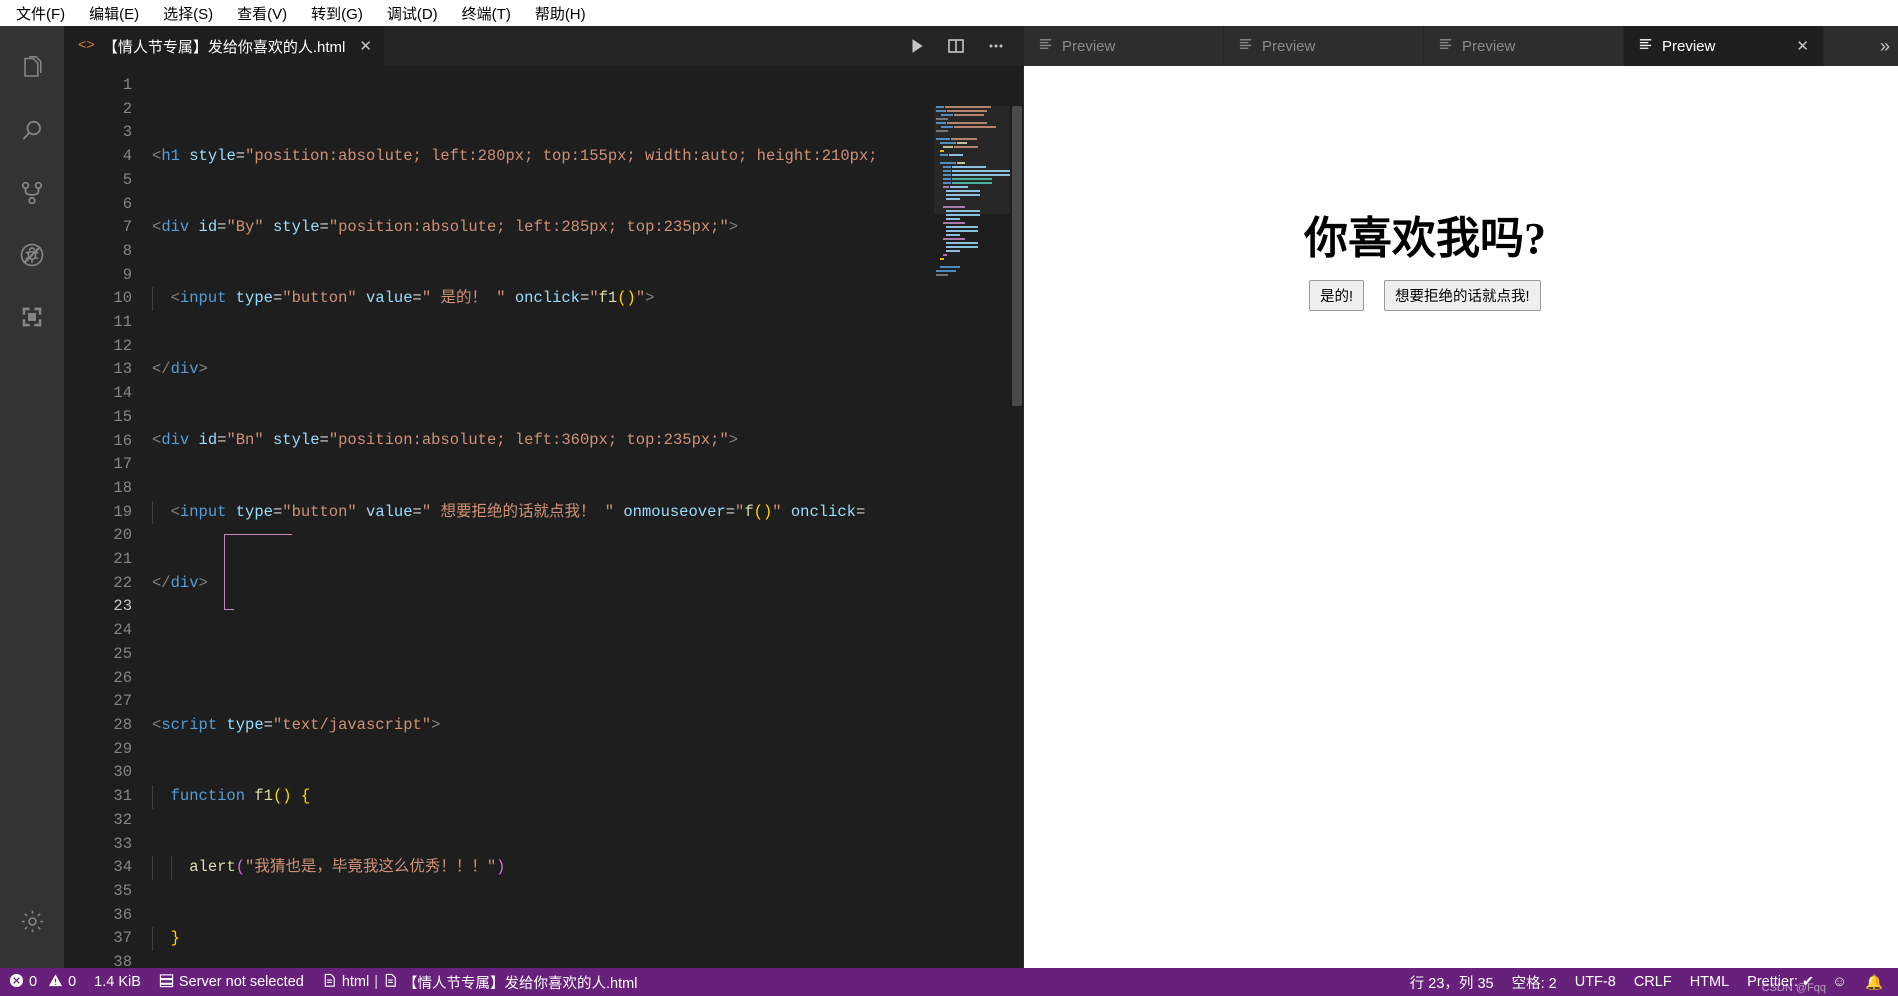 The image size is (1898, 996). I want to click on menu-item-selection: 选择(S), so click(188, 13).